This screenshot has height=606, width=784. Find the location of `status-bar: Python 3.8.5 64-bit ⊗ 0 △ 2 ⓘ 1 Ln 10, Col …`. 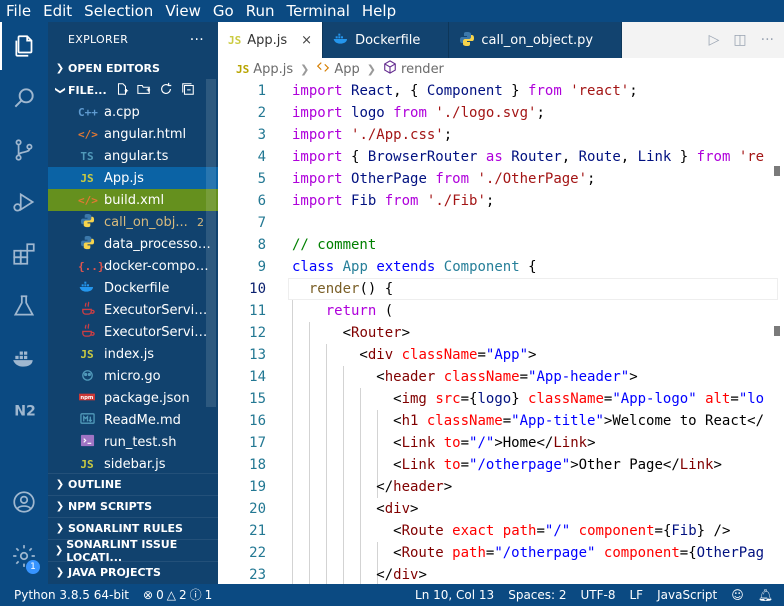

status-bar: Python 3.8.5 64-bit ⊗ 0 △ 2 ⓘ 1 Ln 10, Col … is located at coordinates (392, 595).